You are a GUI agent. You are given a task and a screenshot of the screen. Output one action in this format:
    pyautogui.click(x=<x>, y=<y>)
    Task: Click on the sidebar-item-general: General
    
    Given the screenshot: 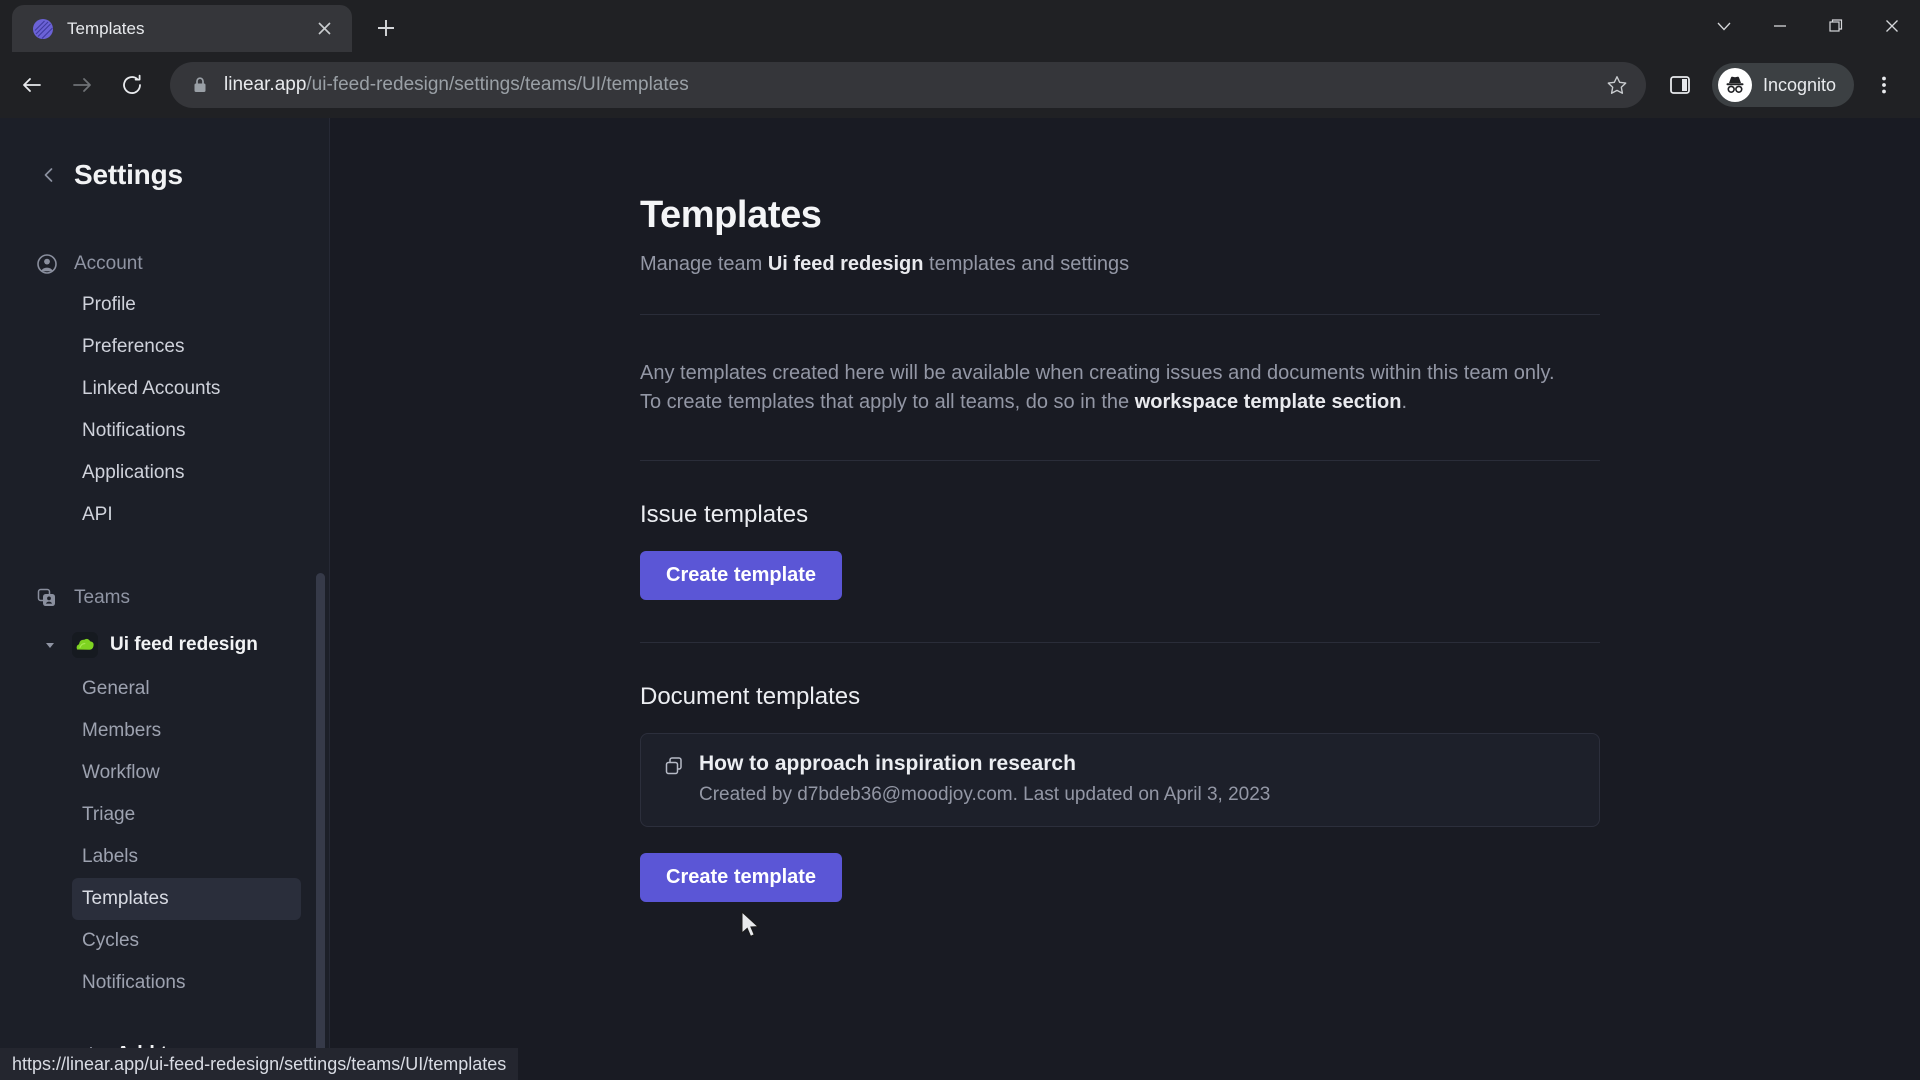 What is the action you would take?
    pyautogui.click(x=186, y=689)
    